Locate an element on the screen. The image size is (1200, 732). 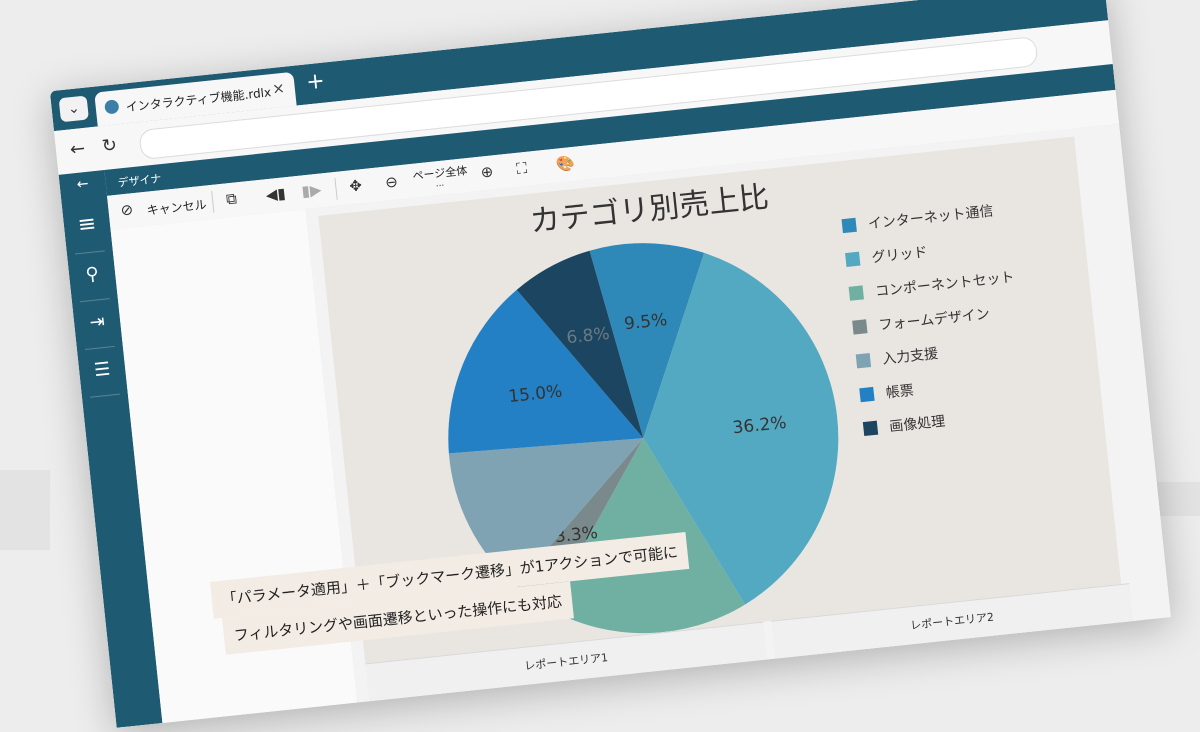
cancel-icon: ⊘ is located at coordinates (127, 209).